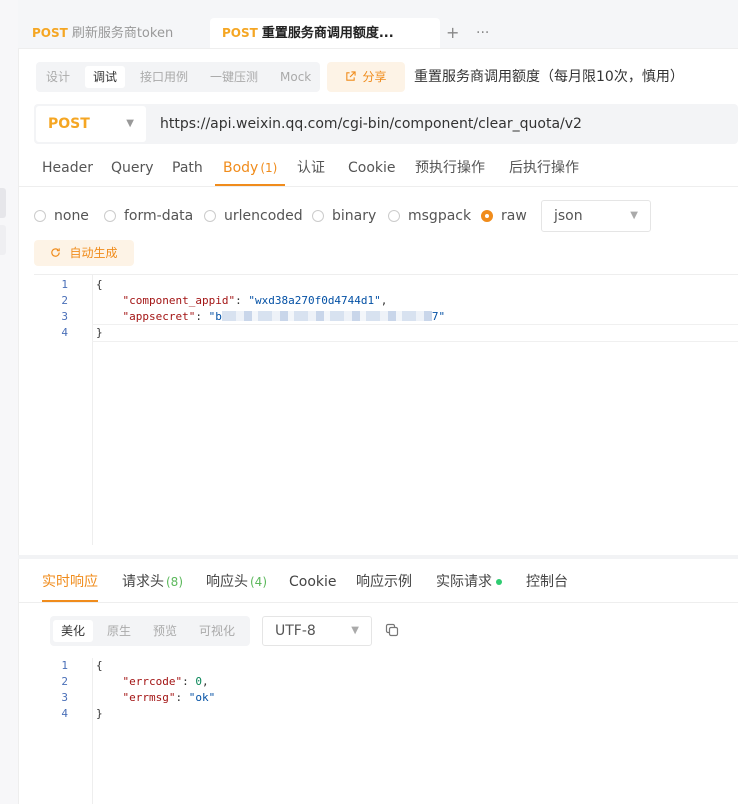  I want to click on left-panel-edge, so click(9, 402).